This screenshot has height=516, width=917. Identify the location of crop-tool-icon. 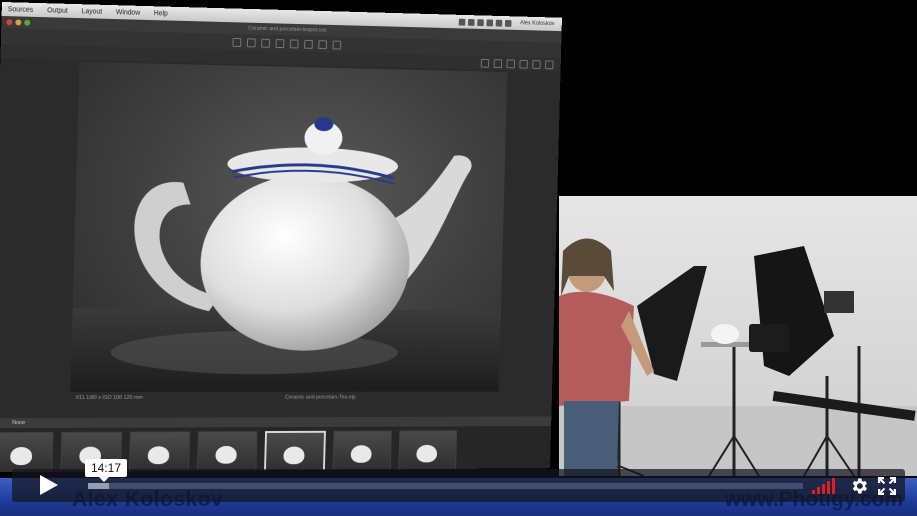
(251, 42).